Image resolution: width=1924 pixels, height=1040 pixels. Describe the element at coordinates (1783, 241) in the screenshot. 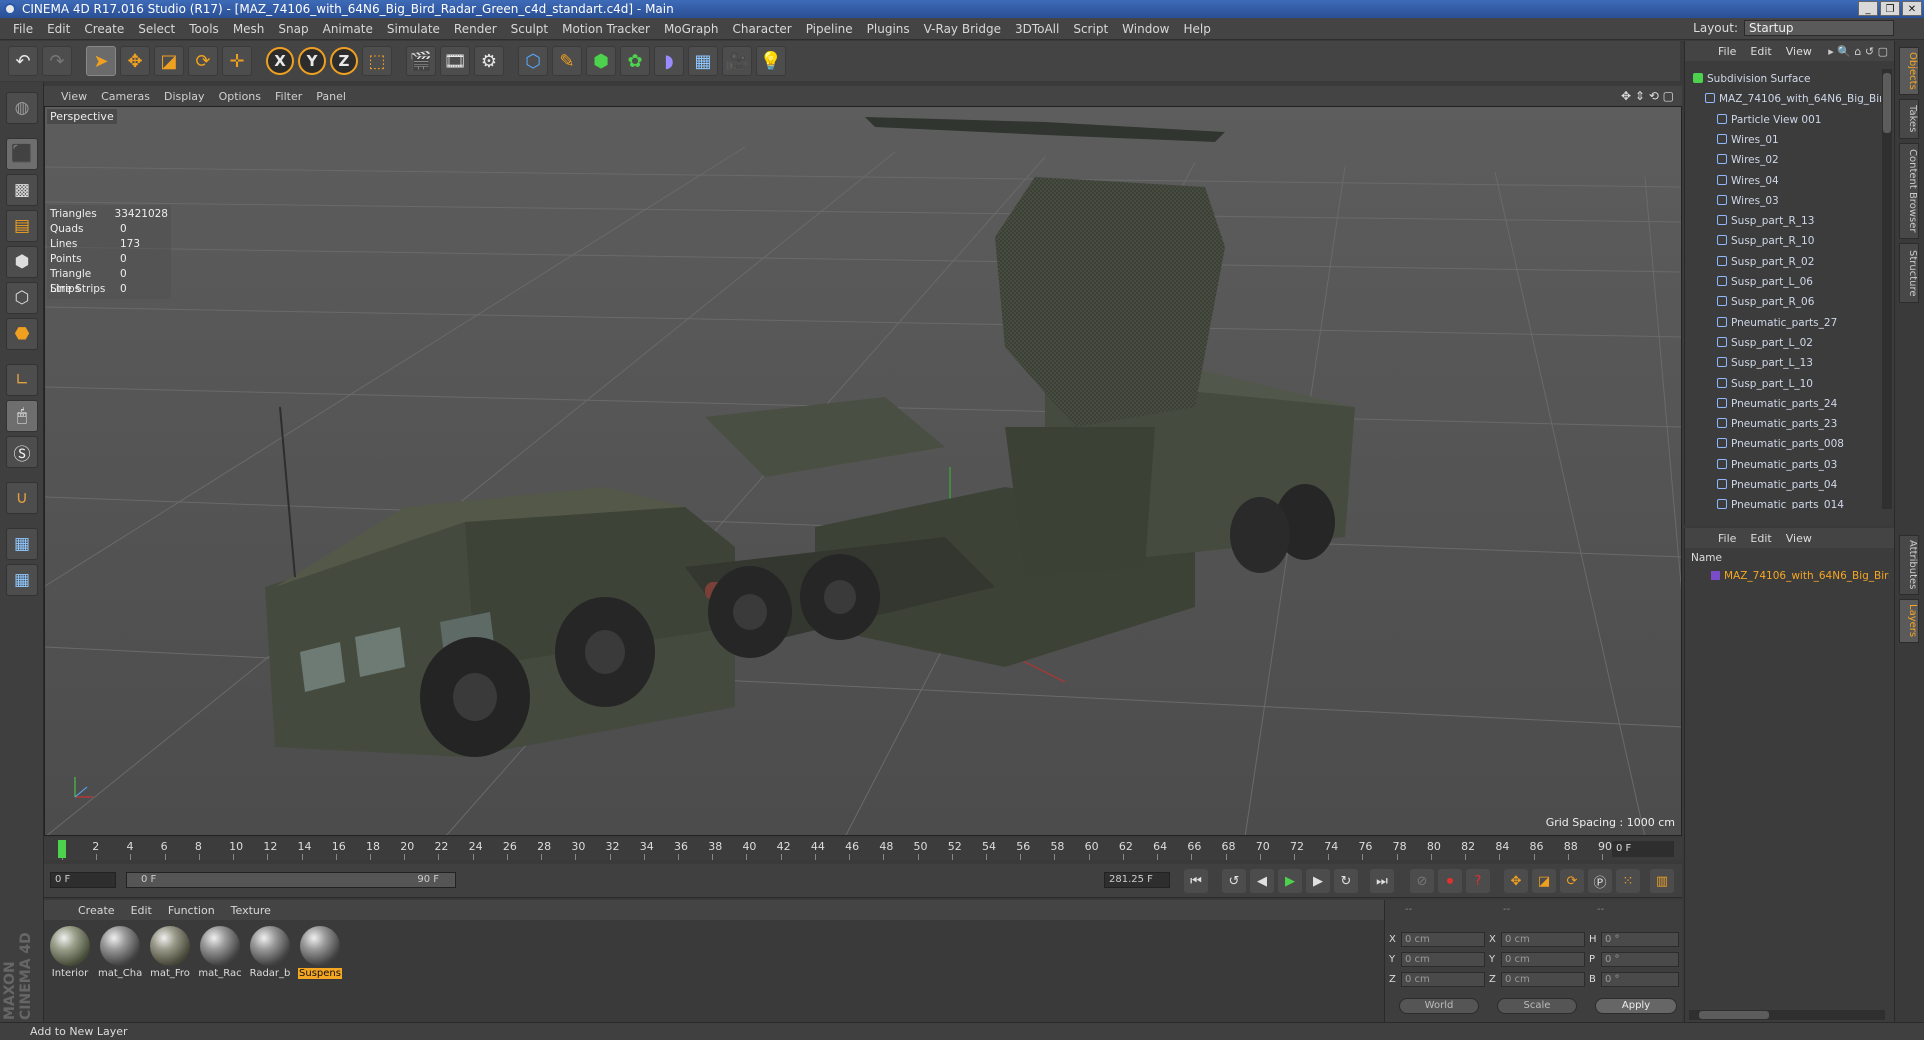

I see `object-row: Susp_part_R_10` at that location.